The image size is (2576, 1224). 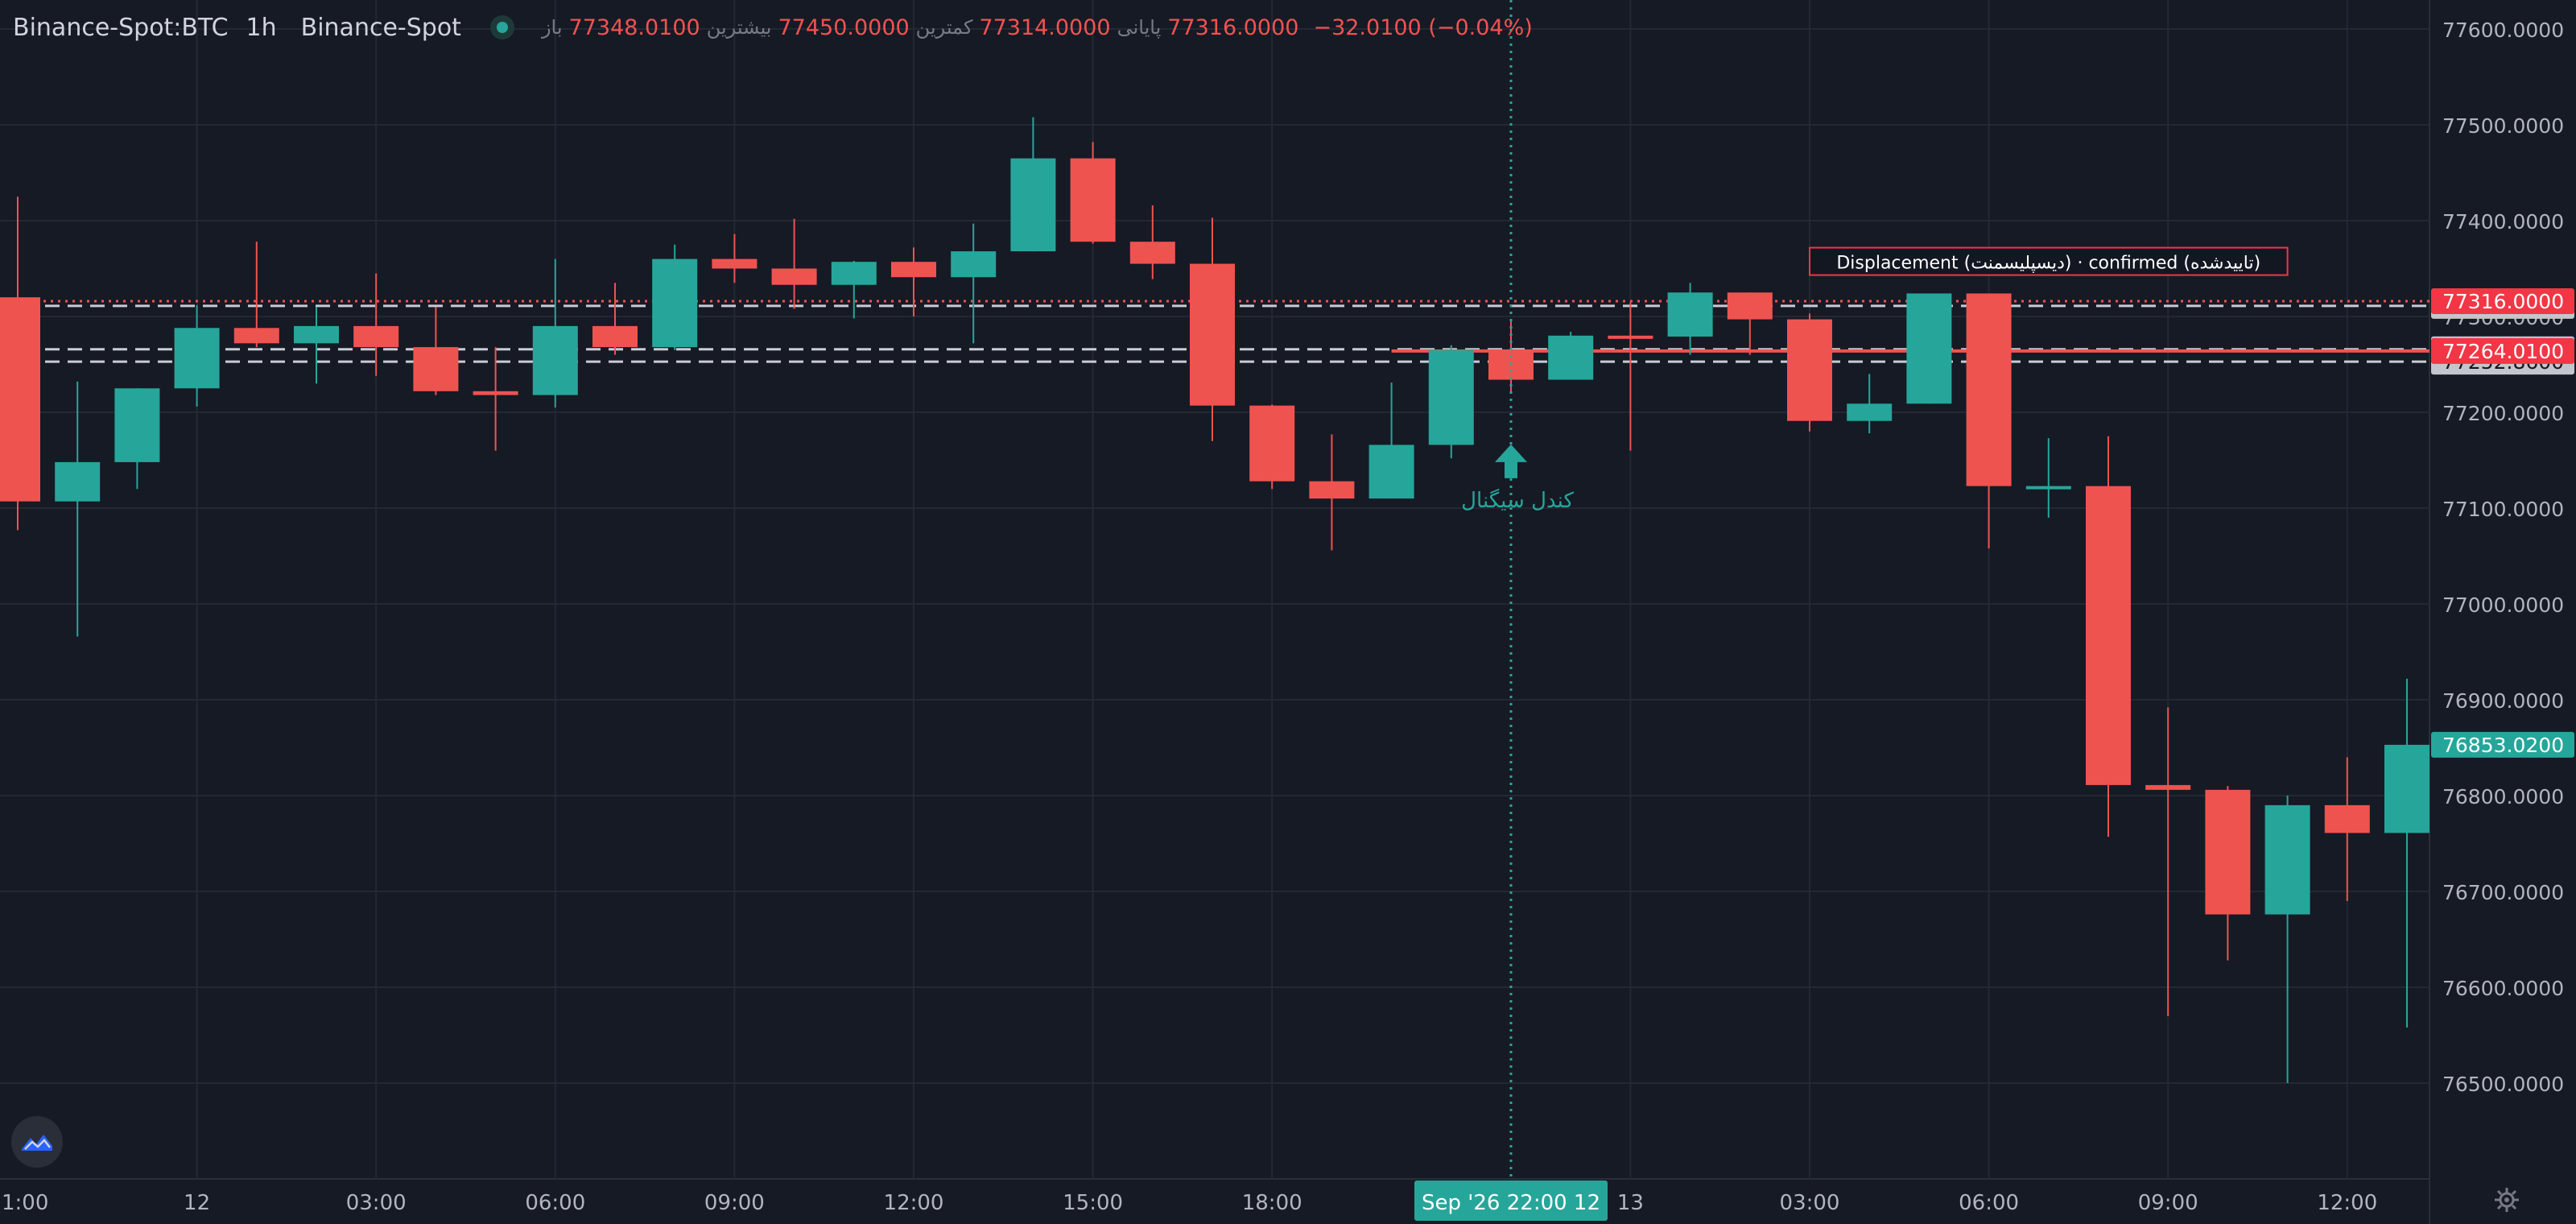 What do you see at coordinates (1233, 27) in the screenshot?
I see `close-value: 77316.0000` at bounding box center [1233, 27].